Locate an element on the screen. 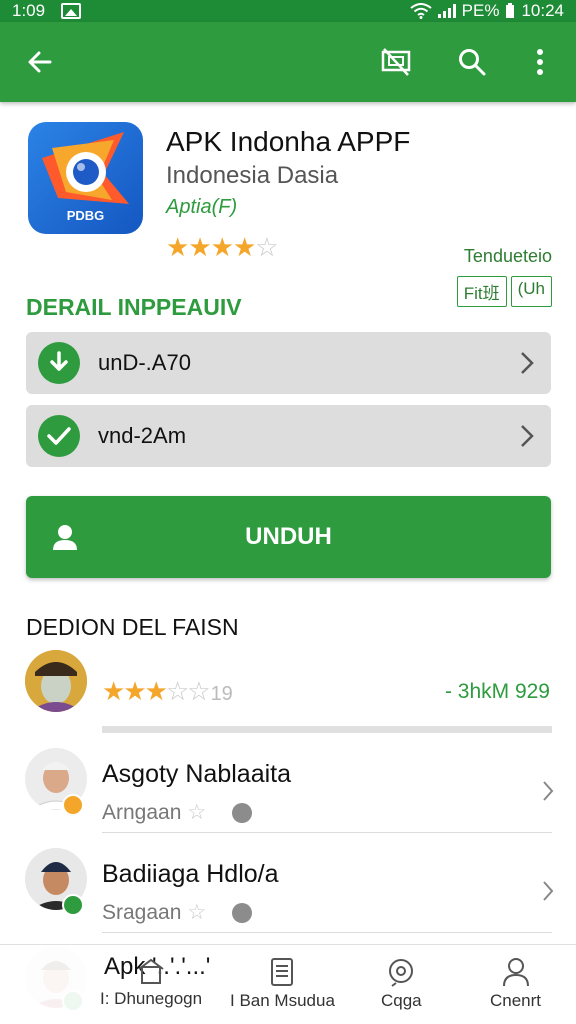 This screenshot has height=1024, width=576. review-rating-number: 19 is located at coordinates (221, 694).